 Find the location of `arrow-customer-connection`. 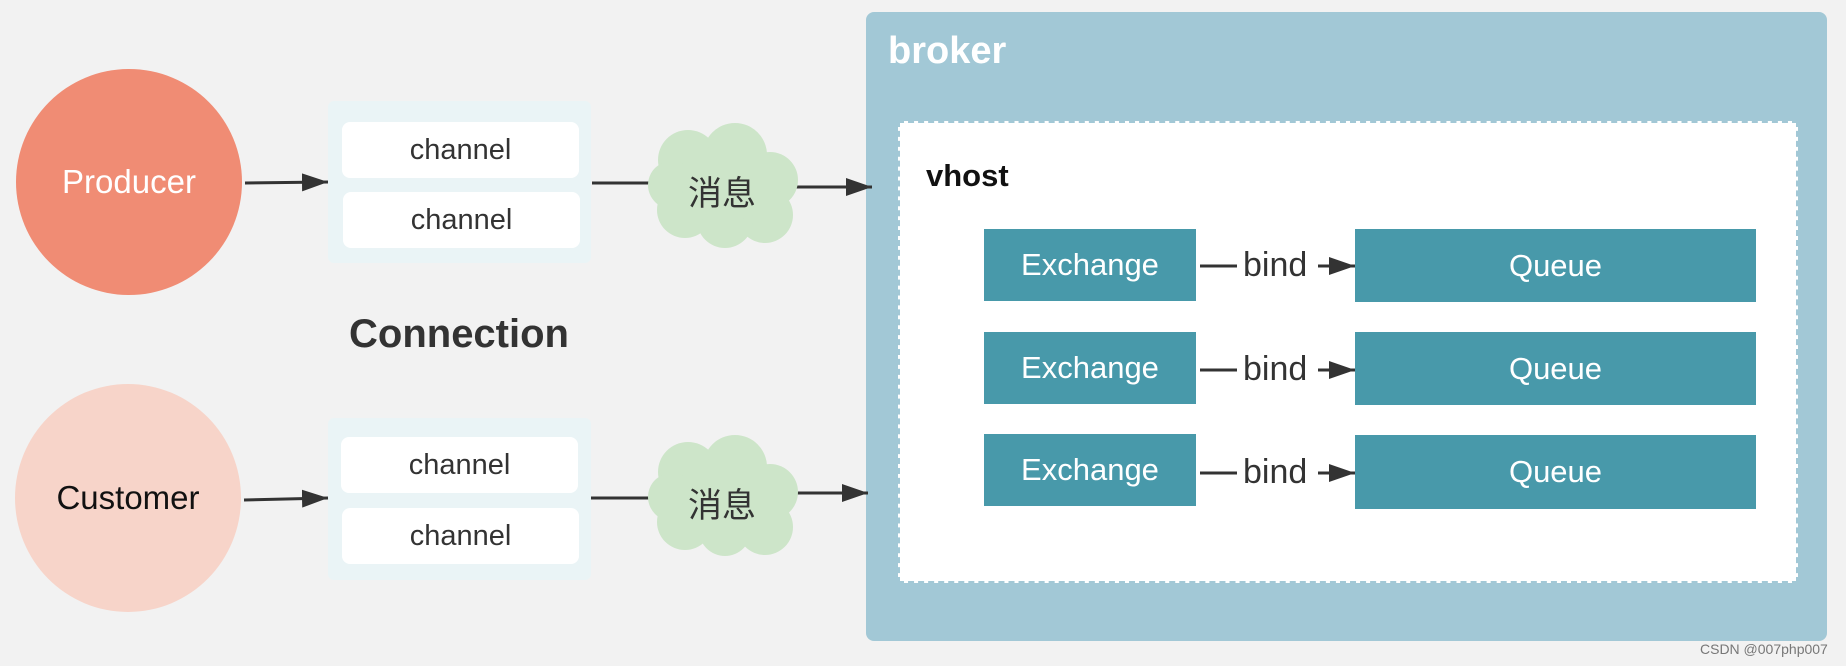

arrow-customer-connection is located at coordinates (286, 498).